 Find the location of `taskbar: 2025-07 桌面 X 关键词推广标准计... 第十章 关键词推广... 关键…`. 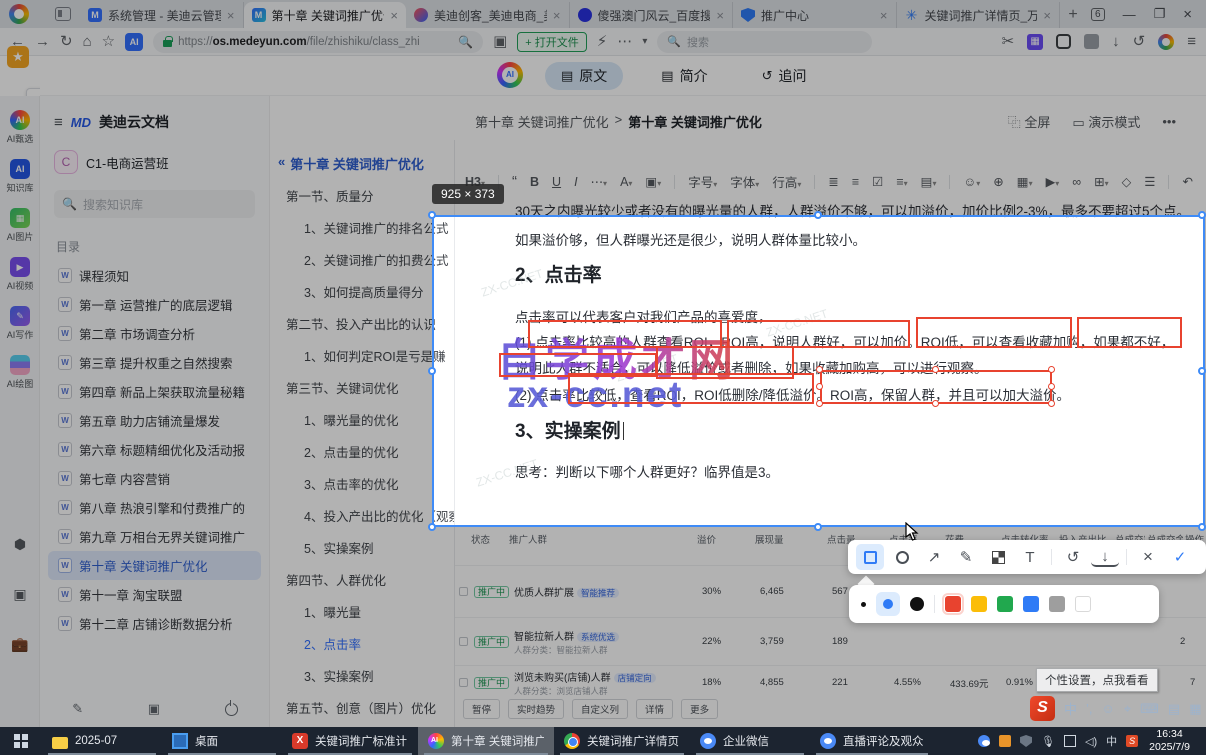

taskbar: 2025-07 桌面 X 关键词推广标准计... 第十章 关键词推广... 关键… is located at coordinates (603, 741).